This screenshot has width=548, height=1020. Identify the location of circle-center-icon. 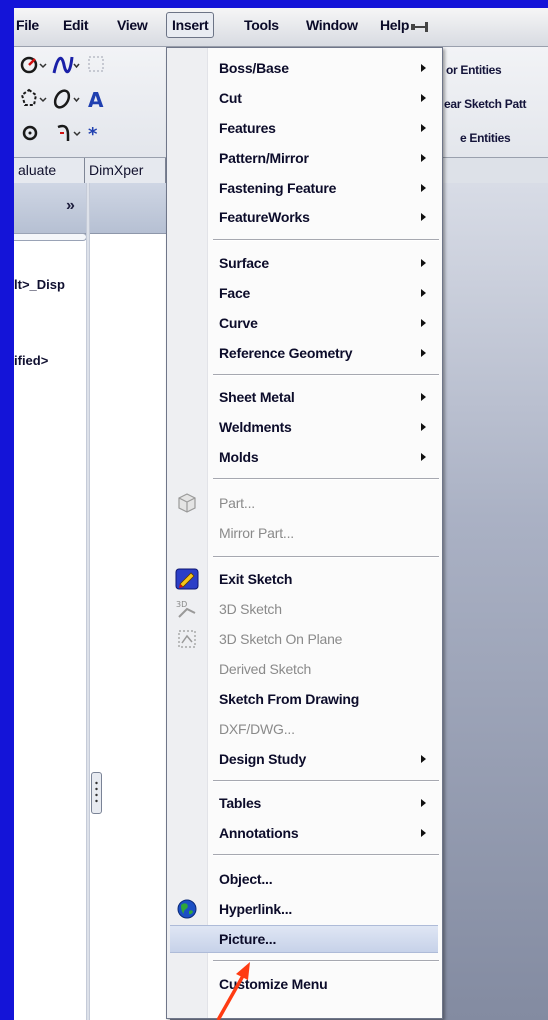
(34, 133).